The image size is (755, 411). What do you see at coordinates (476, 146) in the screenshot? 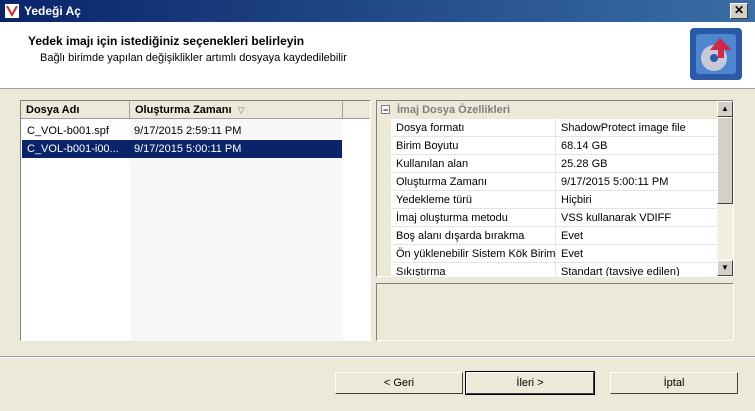
I see `property-name: Birim Boyutu` at bounding box center [476, 146].